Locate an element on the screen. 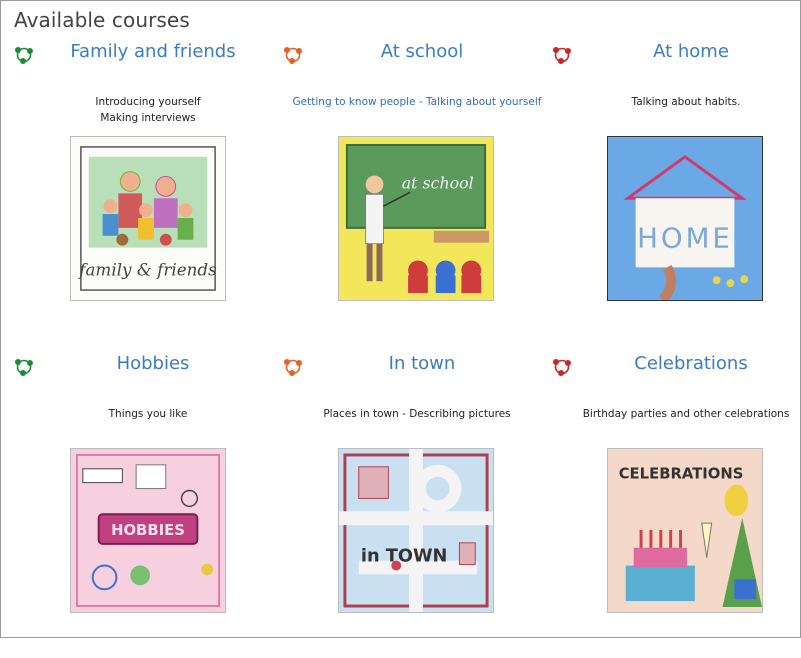  course-desc-line: Things you like is located at coordinates (148, 414).